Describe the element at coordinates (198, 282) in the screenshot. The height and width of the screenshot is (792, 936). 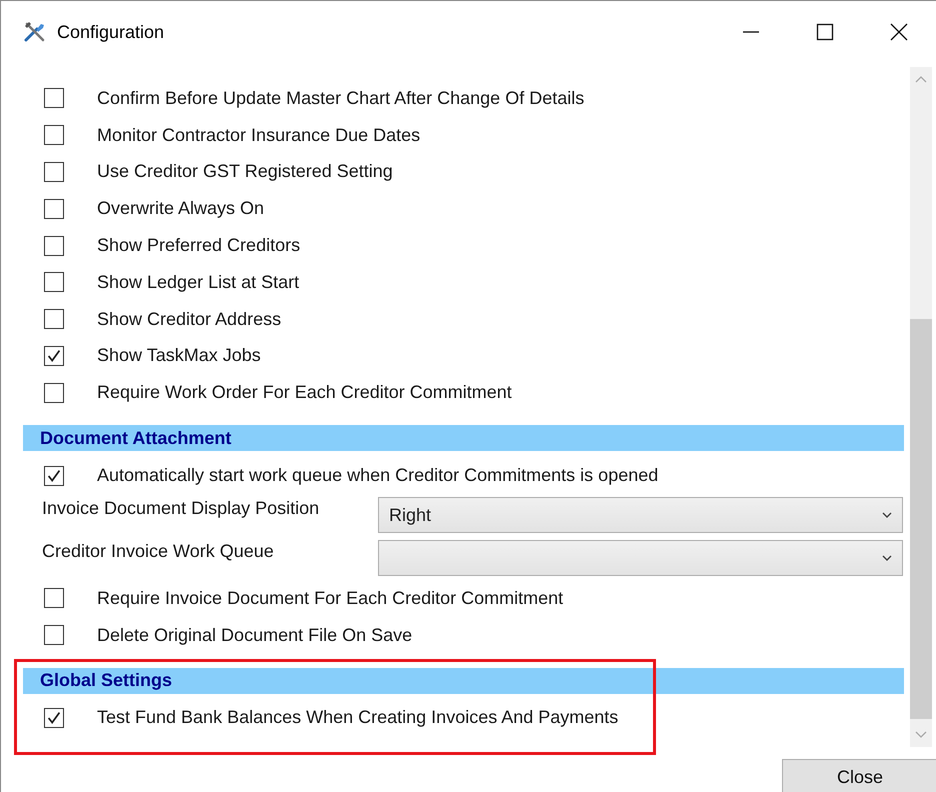
I see `checkbox-label: Show Ledger List at Start` at that location.